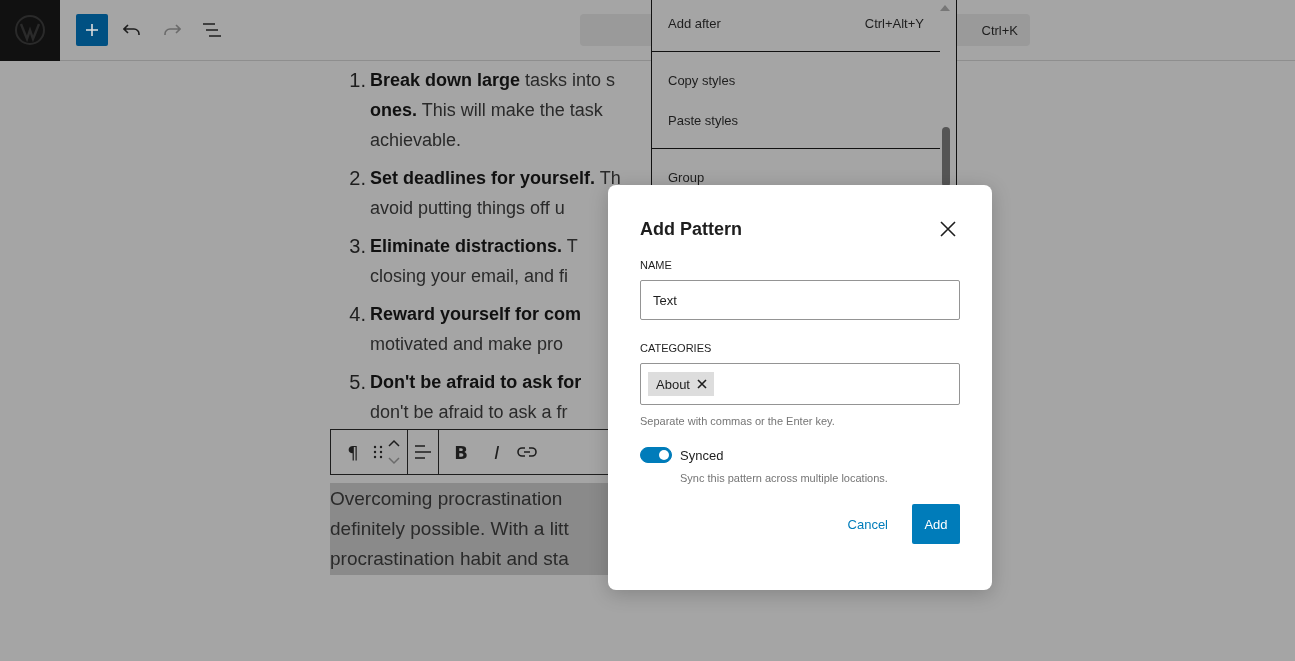 The width and height of the screenshot is (1295, 661). Describe the element at coordinates (353, 452) in the screenshot. I see `paragraph-button: ¶` at that location.